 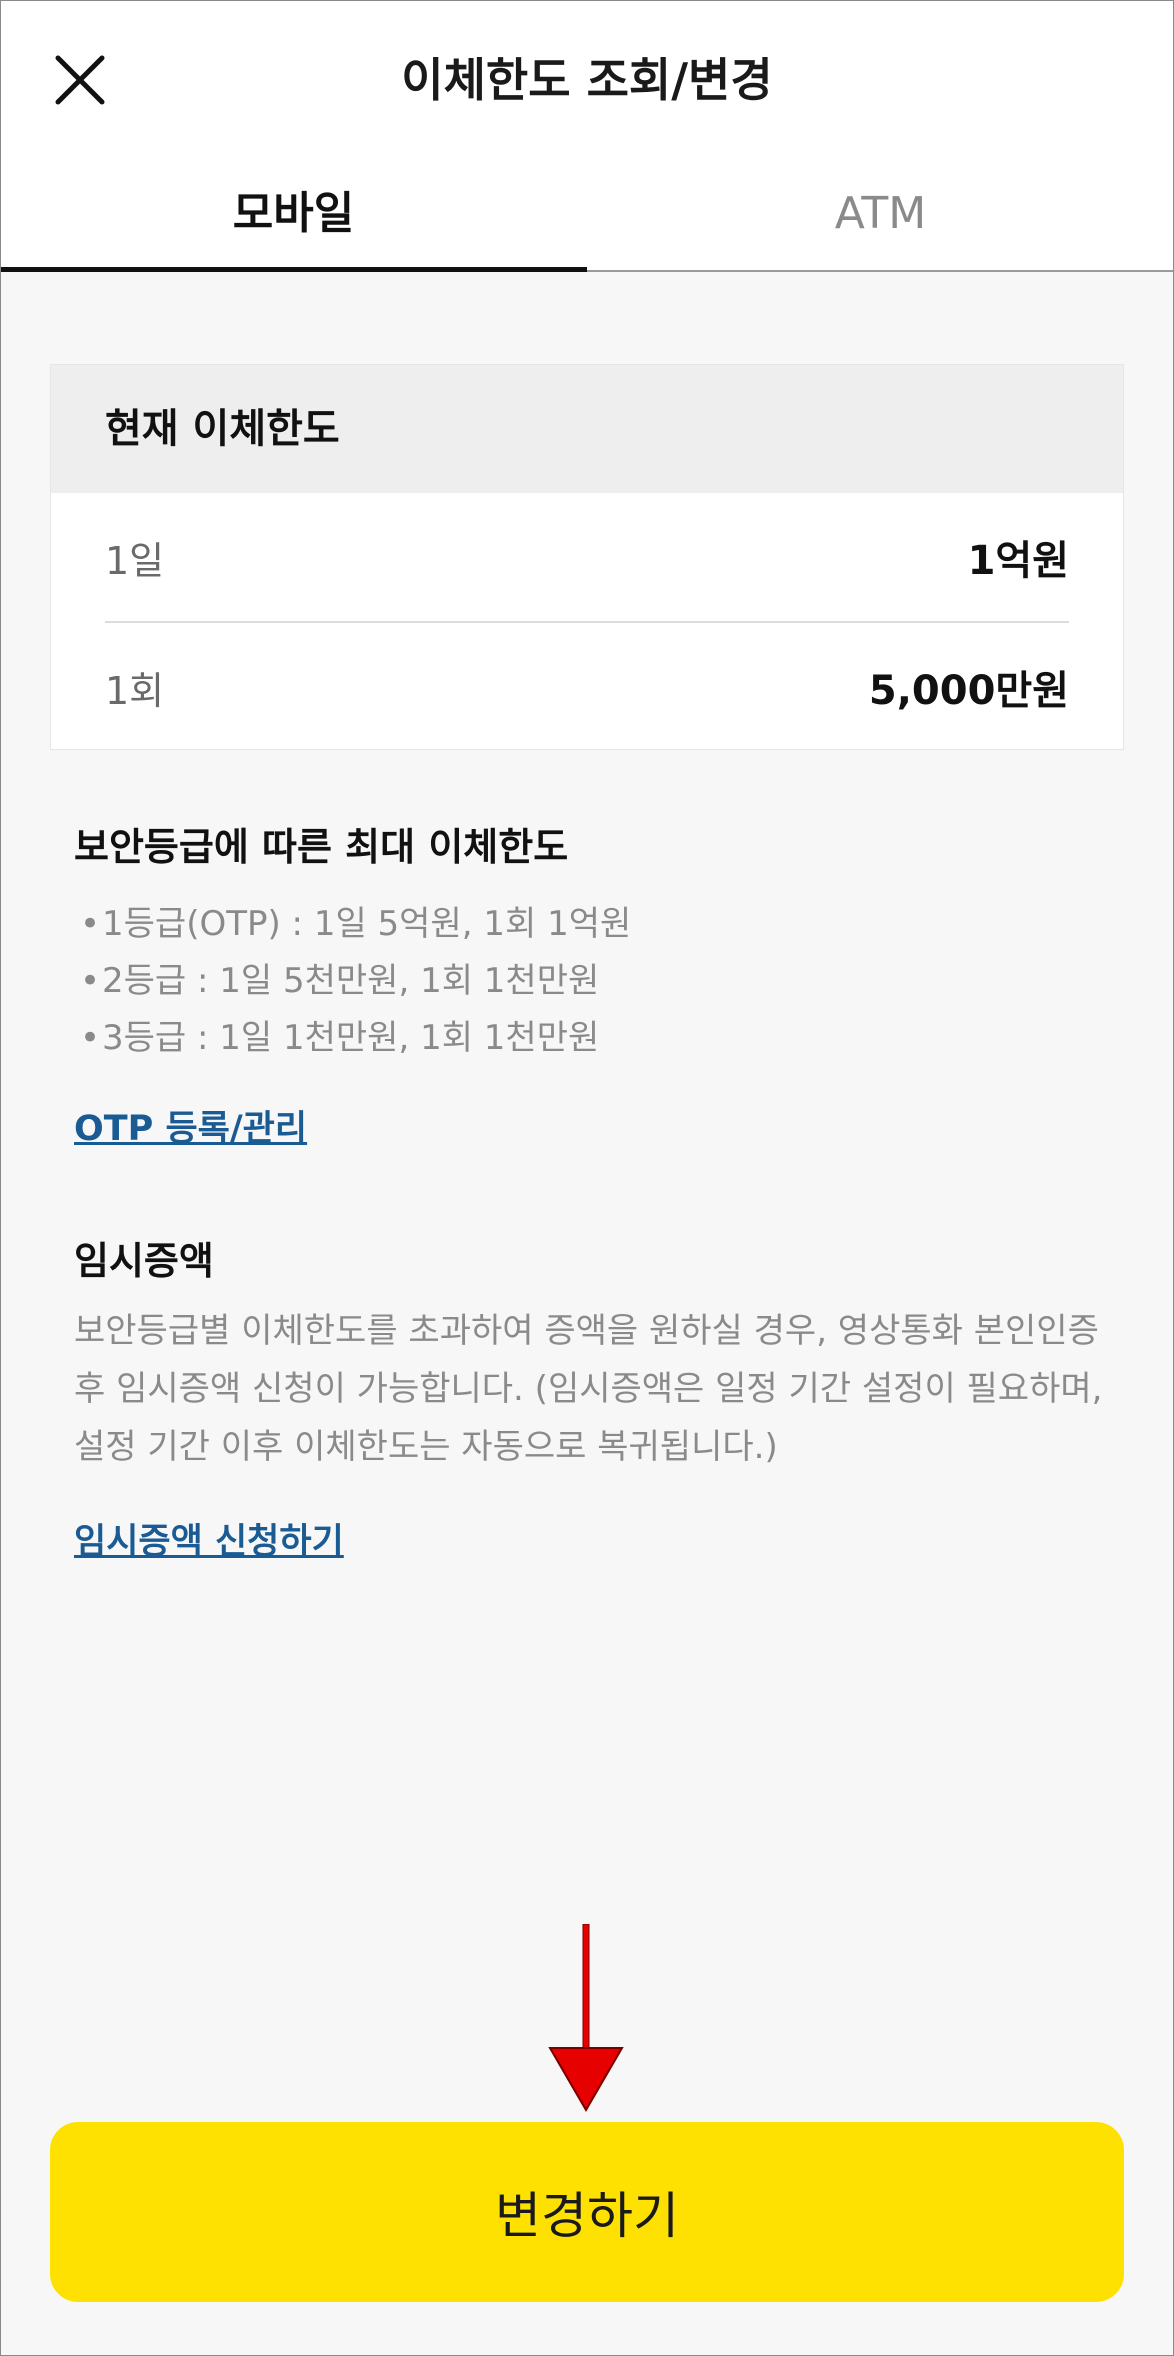 I want to click on change-button: 변경하기, so click(x=587, y=2212).